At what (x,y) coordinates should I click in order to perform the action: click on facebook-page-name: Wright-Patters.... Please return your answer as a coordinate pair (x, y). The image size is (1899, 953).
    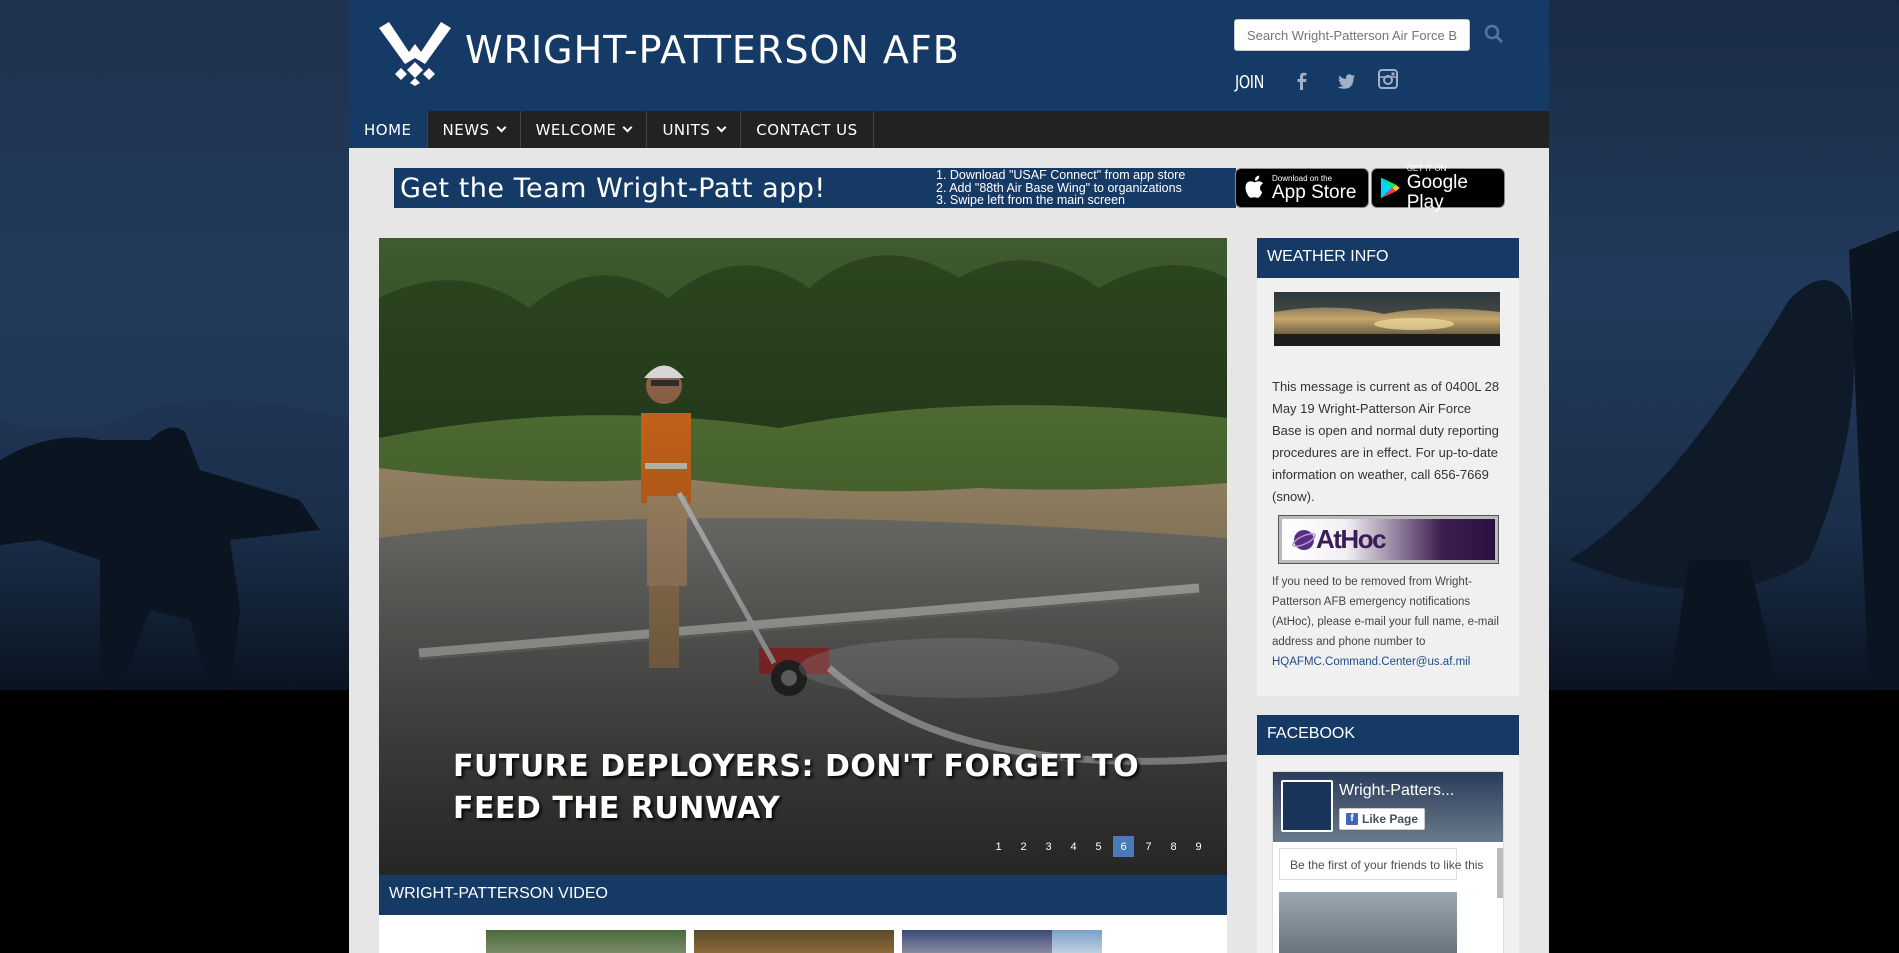
    Looking at the image, I should click on (1396, 791).